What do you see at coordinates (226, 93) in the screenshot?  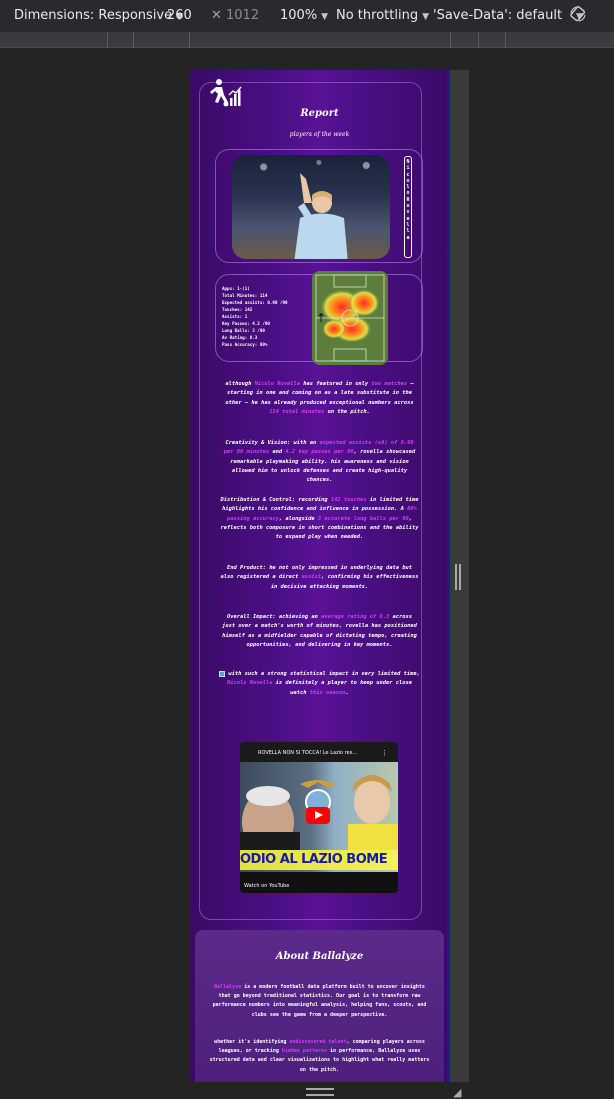 I see `player-chart-logo-icon` at bounding box center [226, 93].